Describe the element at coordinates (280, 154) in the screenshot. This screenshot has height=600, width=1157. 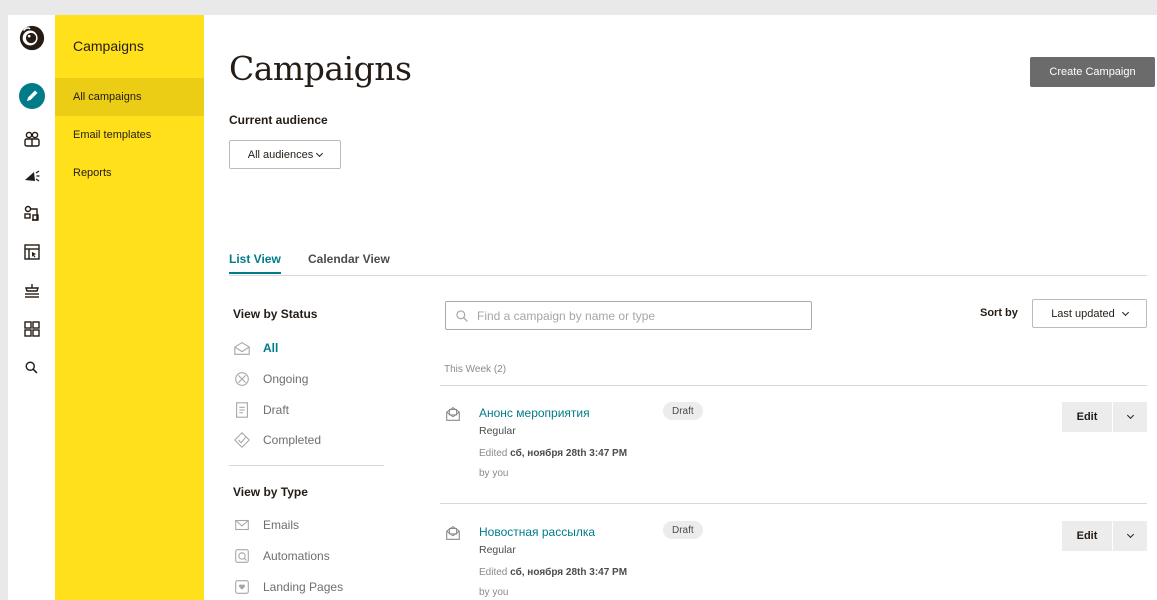
I see `audience-dropdown-value: All audiences` at that location.